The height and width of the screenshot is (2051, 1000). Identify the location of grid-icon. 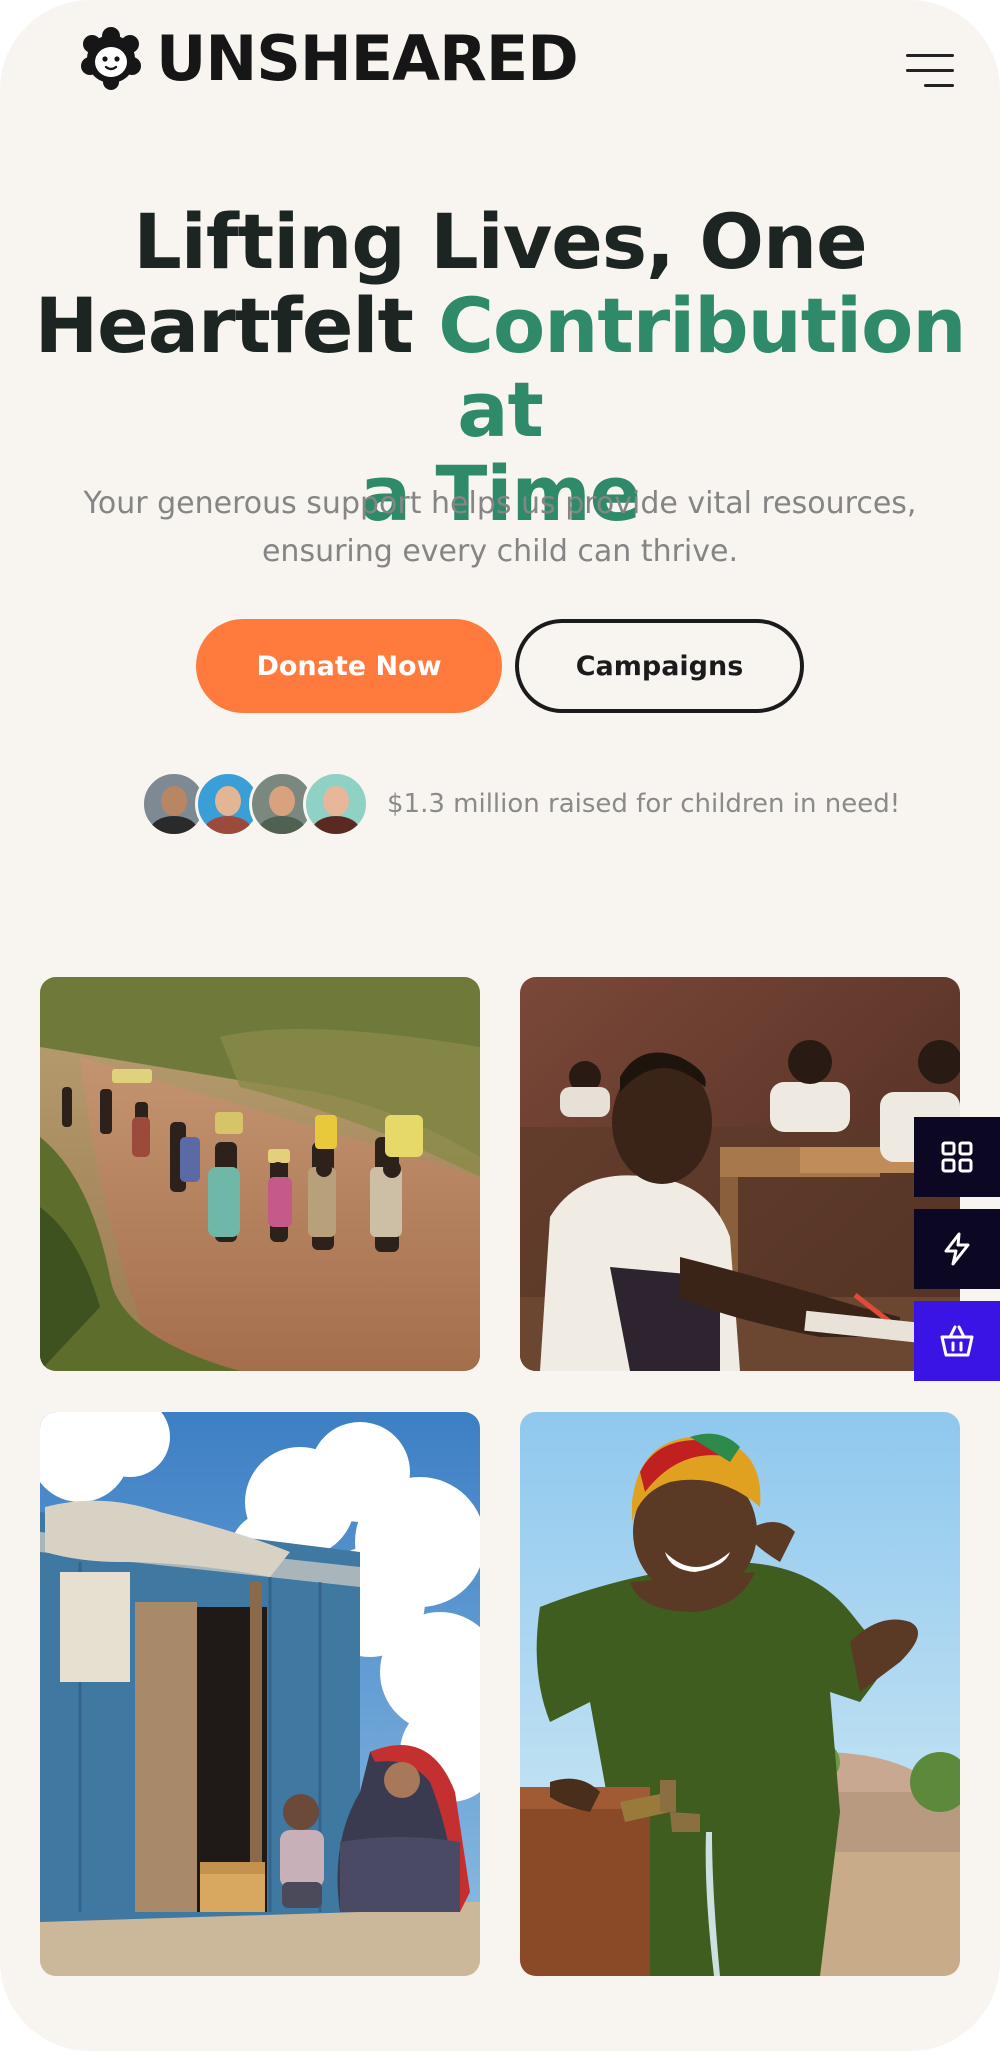
(957, 1157).